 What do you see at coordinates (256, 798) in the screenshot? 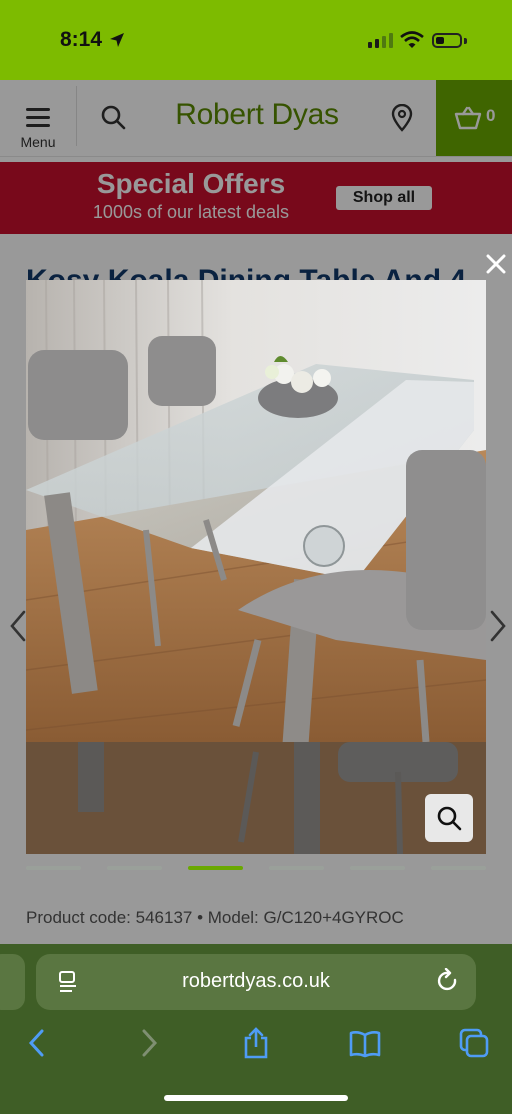
I see `product-photo-lower` at bounding box center [256, 798].